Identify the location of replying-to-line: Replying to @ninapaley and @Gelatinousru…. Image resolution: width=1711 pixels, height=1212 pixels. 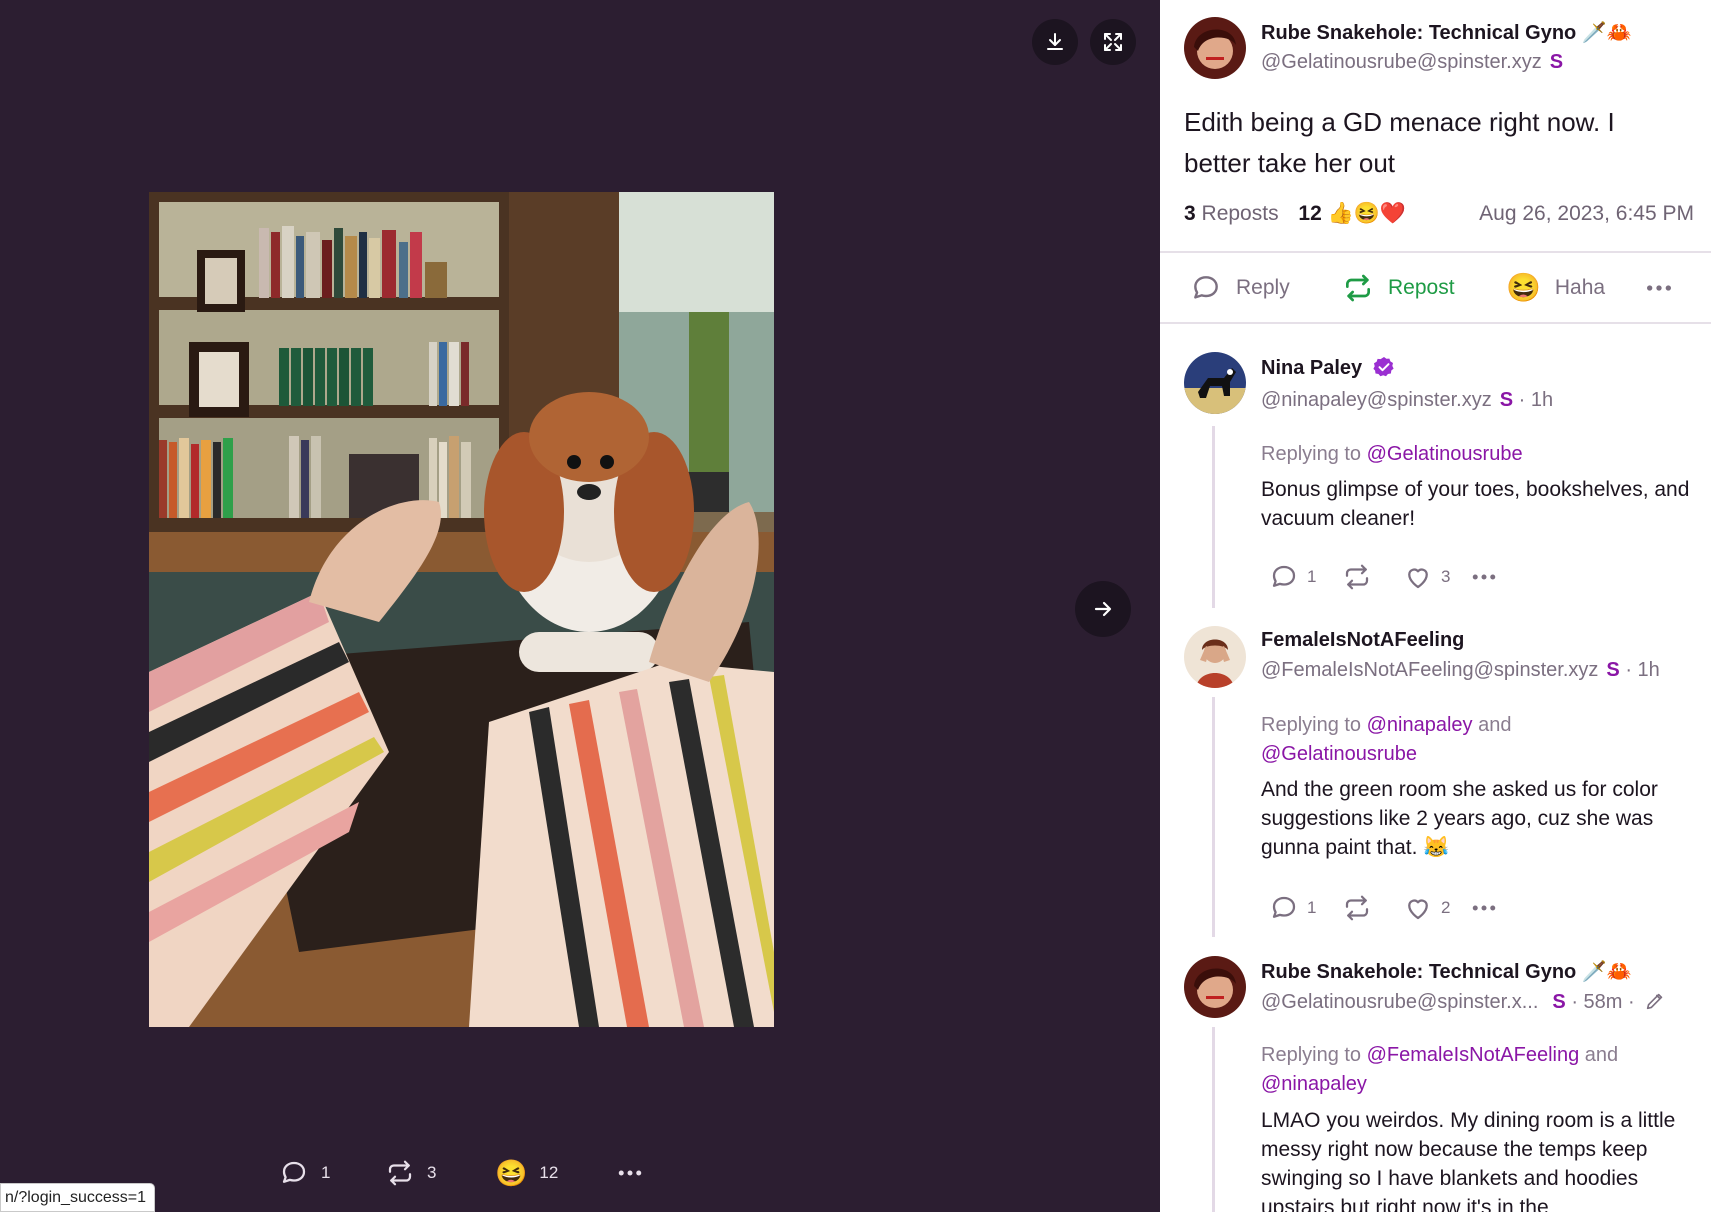
(1476, 740).